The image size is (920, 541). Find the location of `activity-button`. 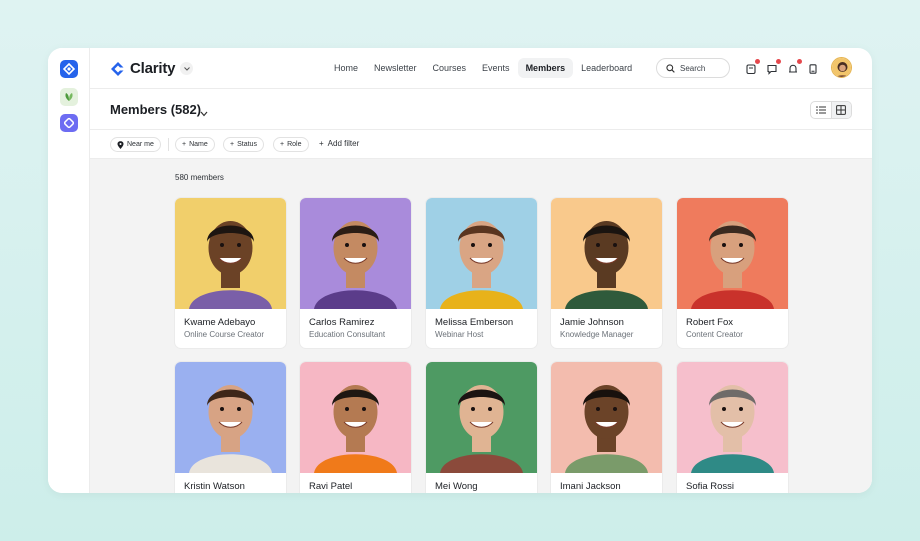

activity-button is located at coordinates (794, 66).